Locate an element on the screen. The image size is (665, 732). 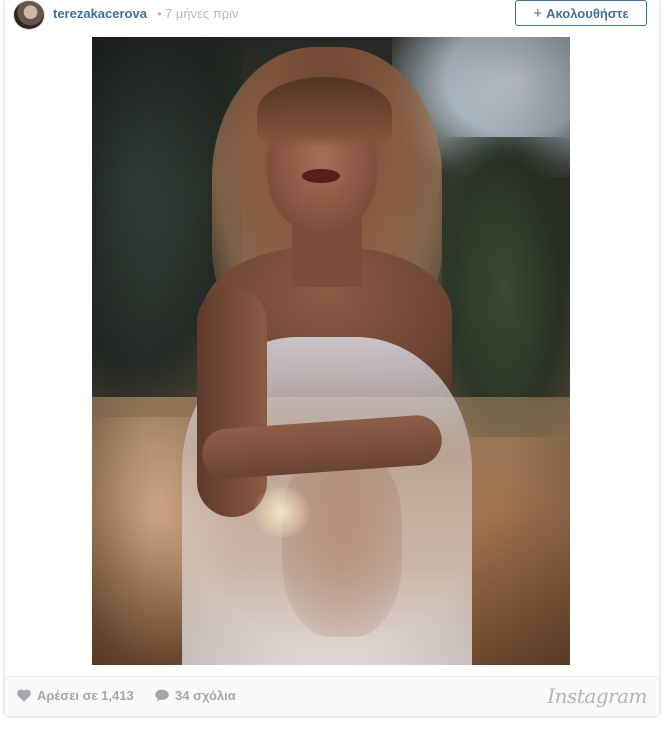
likes-link: Αρέσει σε 1,413 is located at coordinates (75, 695).